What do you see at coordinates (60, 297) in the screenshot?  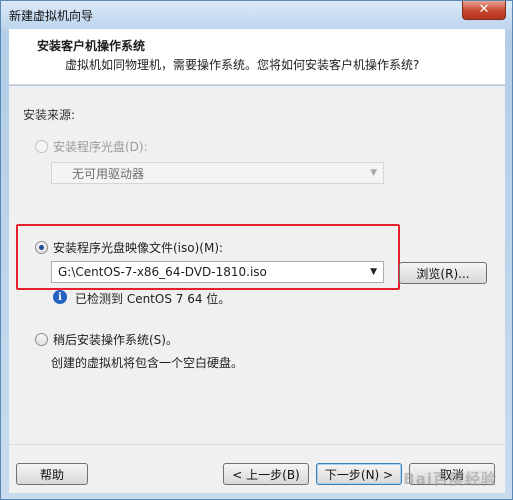 I see `info-icon: i` at bounding box center [60, 297].